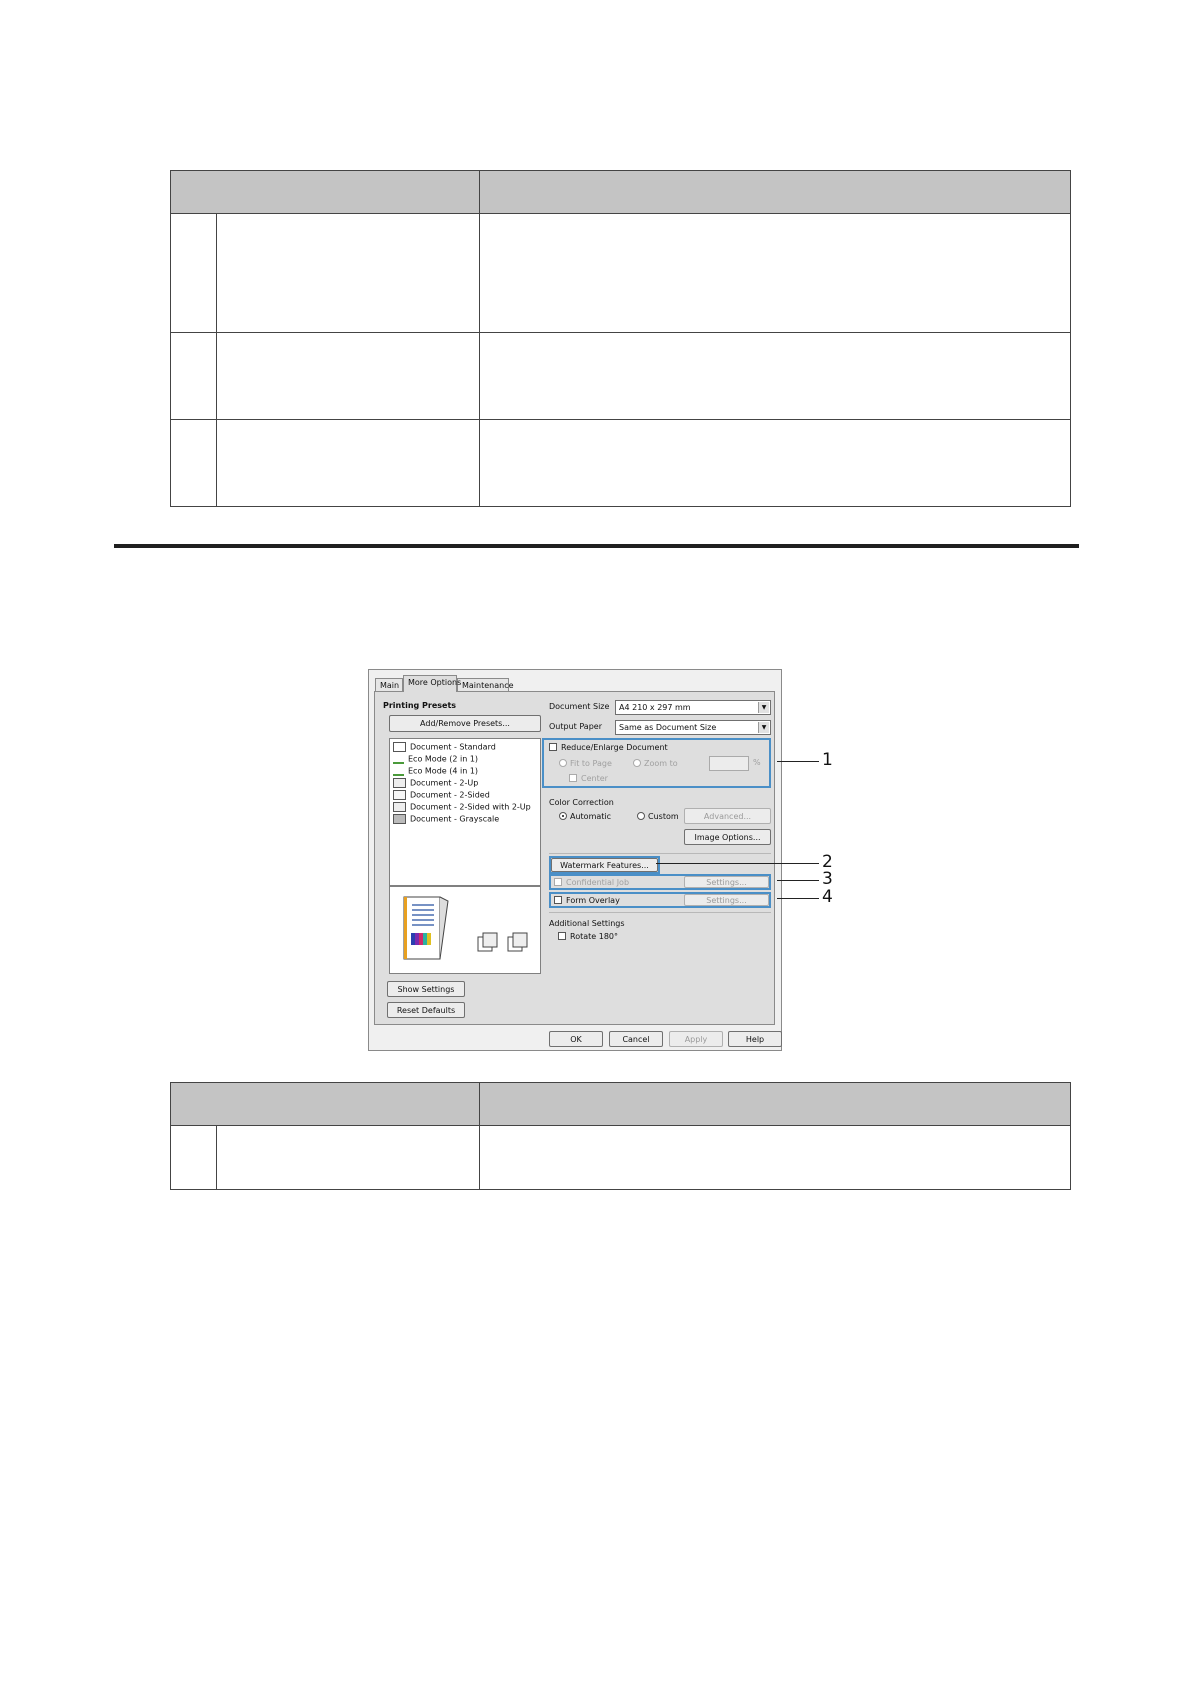  Describe the element at coordinates (446, 819) in the screenshot. I see `list-item: Document - Grayscale` at that location.